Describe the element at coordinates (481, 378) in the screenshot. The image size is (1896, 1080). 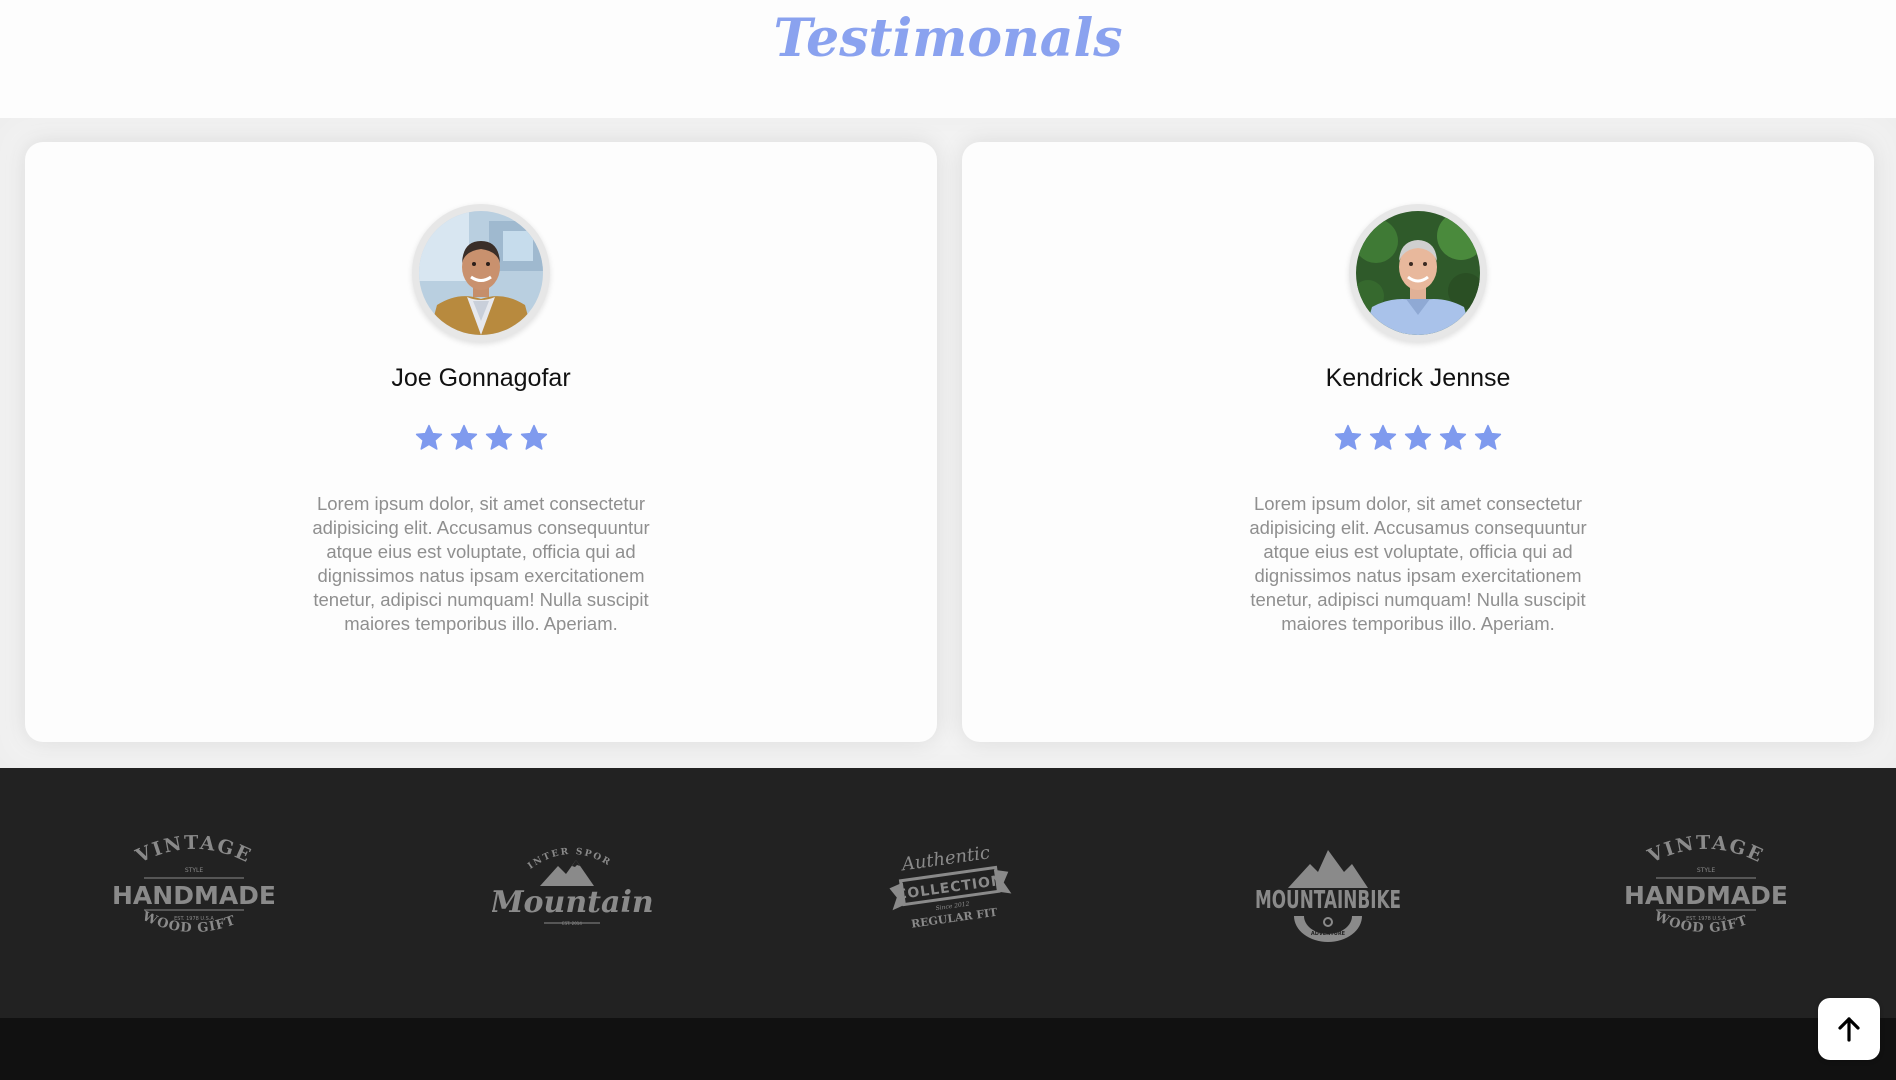
I see `testimonial-name: Joe Gonnagofar` at that location.